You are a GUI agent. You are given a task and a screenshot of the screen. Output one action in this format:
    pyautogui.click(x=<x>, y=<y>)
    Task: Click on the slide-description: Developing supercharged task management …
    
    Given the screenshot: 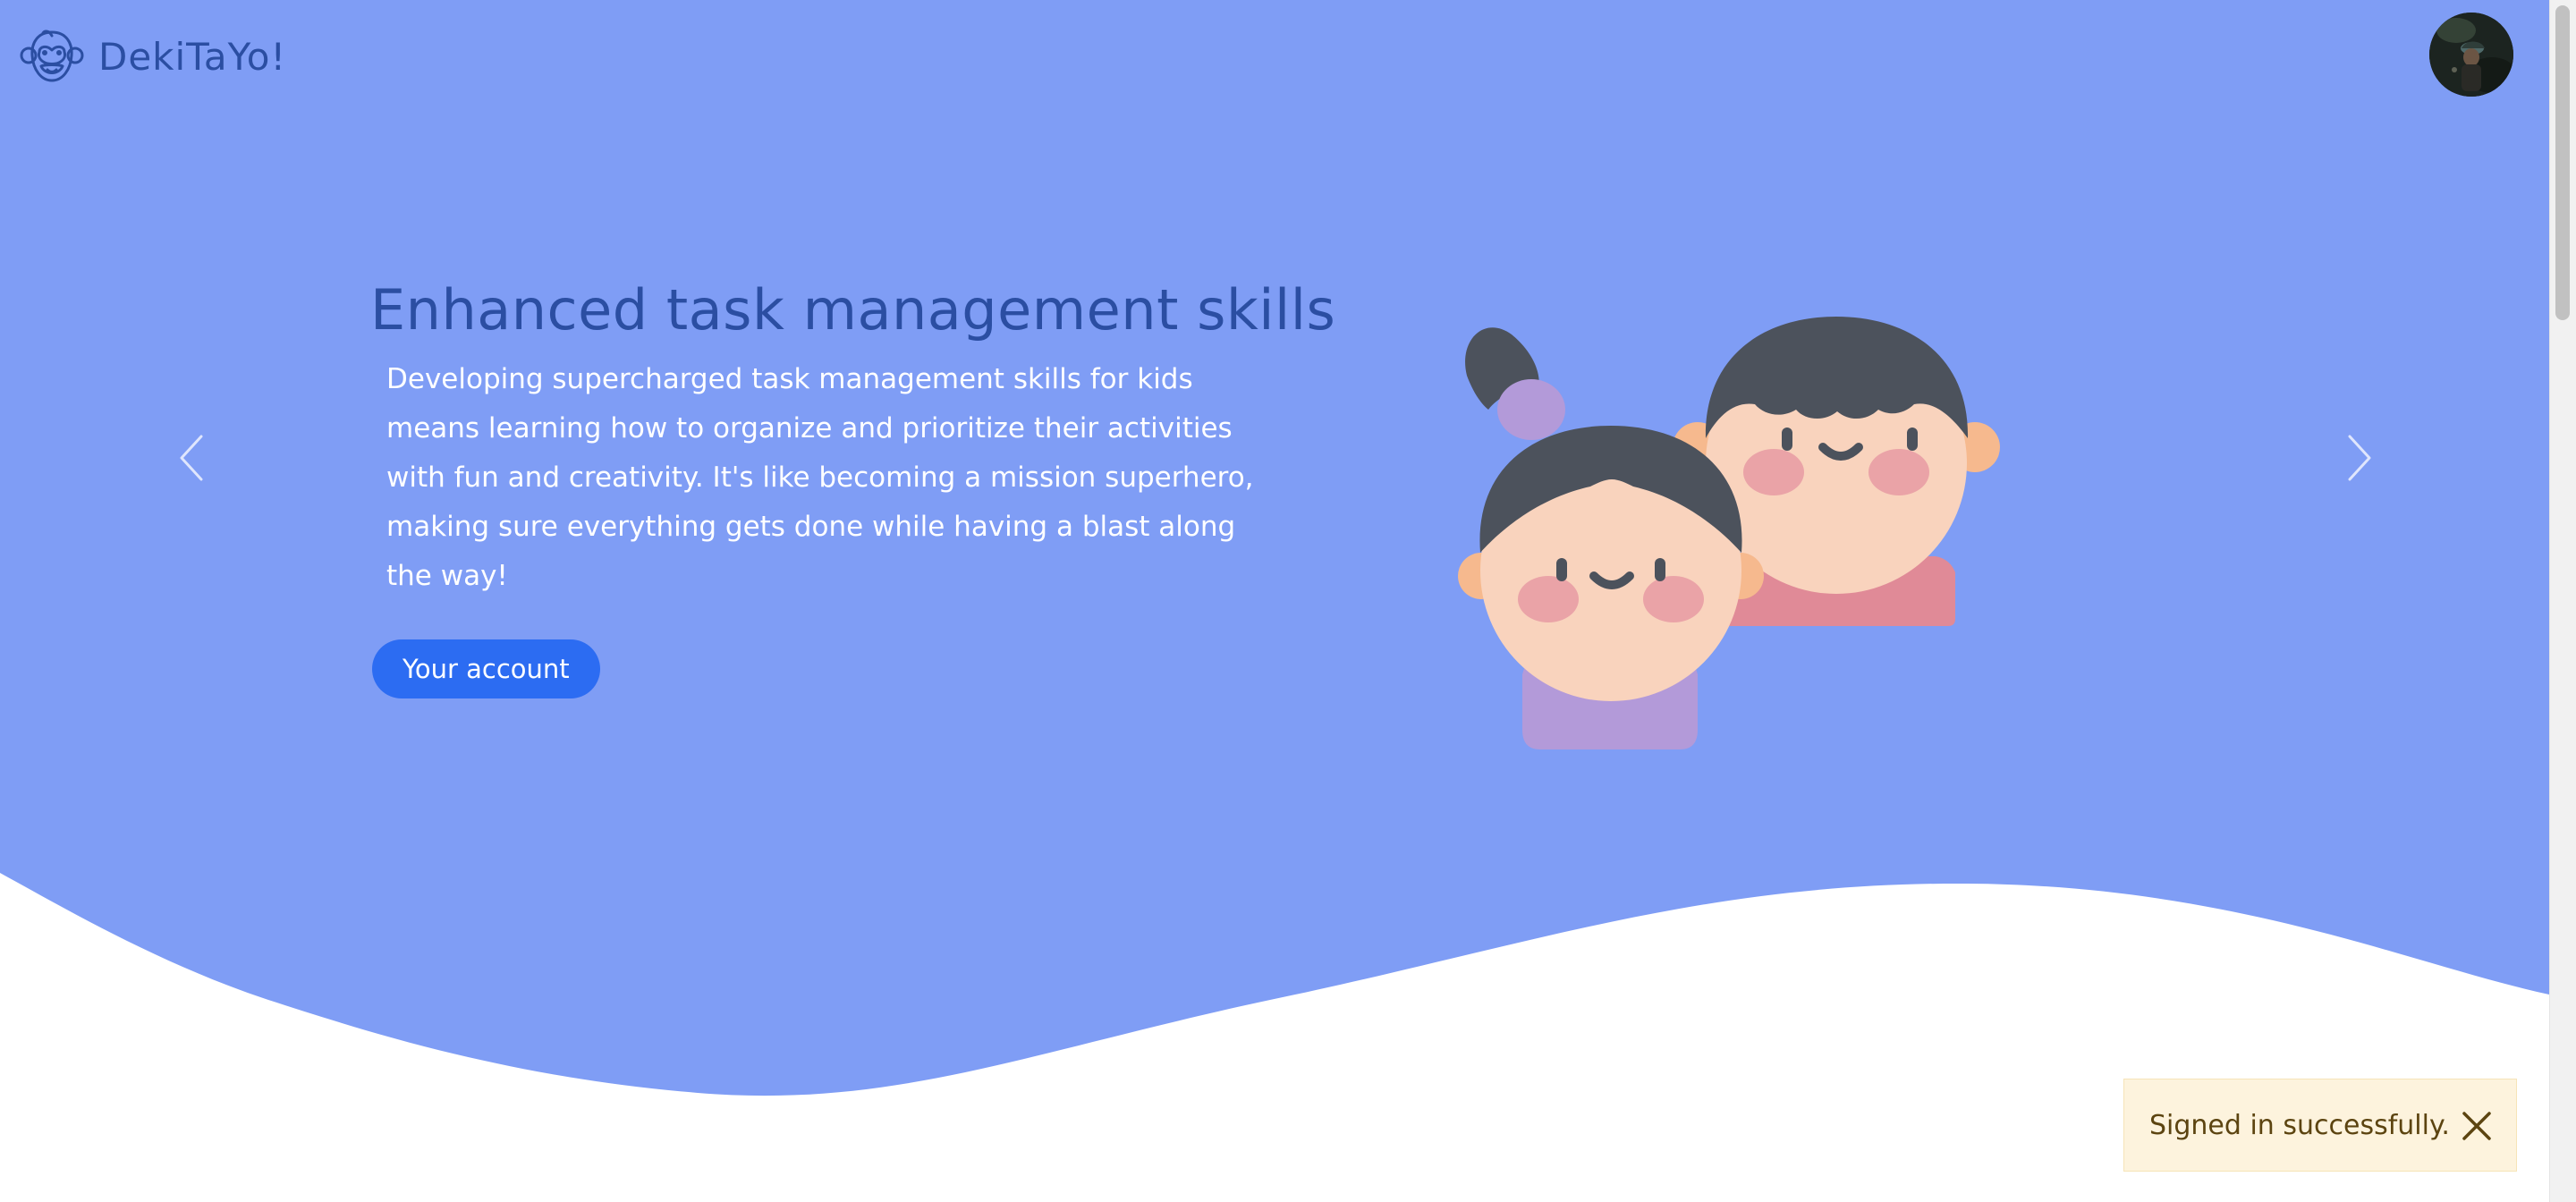 What is the action you would take?
    pyautogui.click(x=820, y=477)
    